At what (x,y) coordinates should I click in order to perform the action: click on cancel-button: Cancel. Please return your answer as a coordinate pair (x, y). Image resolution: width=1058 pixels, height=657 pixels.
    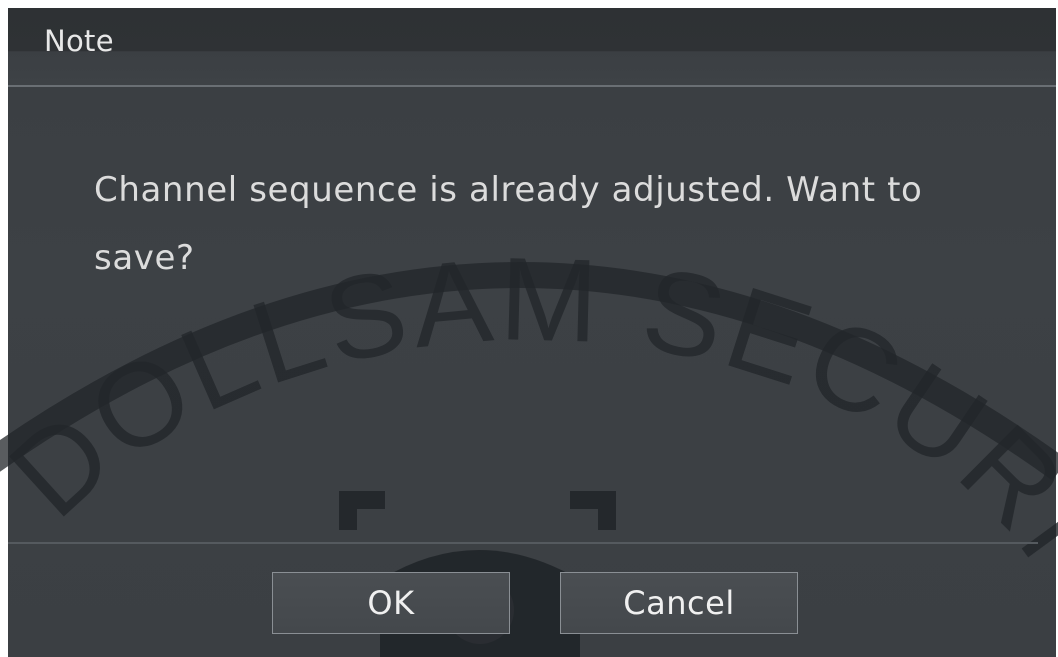
    Looking at the image, I should click on (679, 603).